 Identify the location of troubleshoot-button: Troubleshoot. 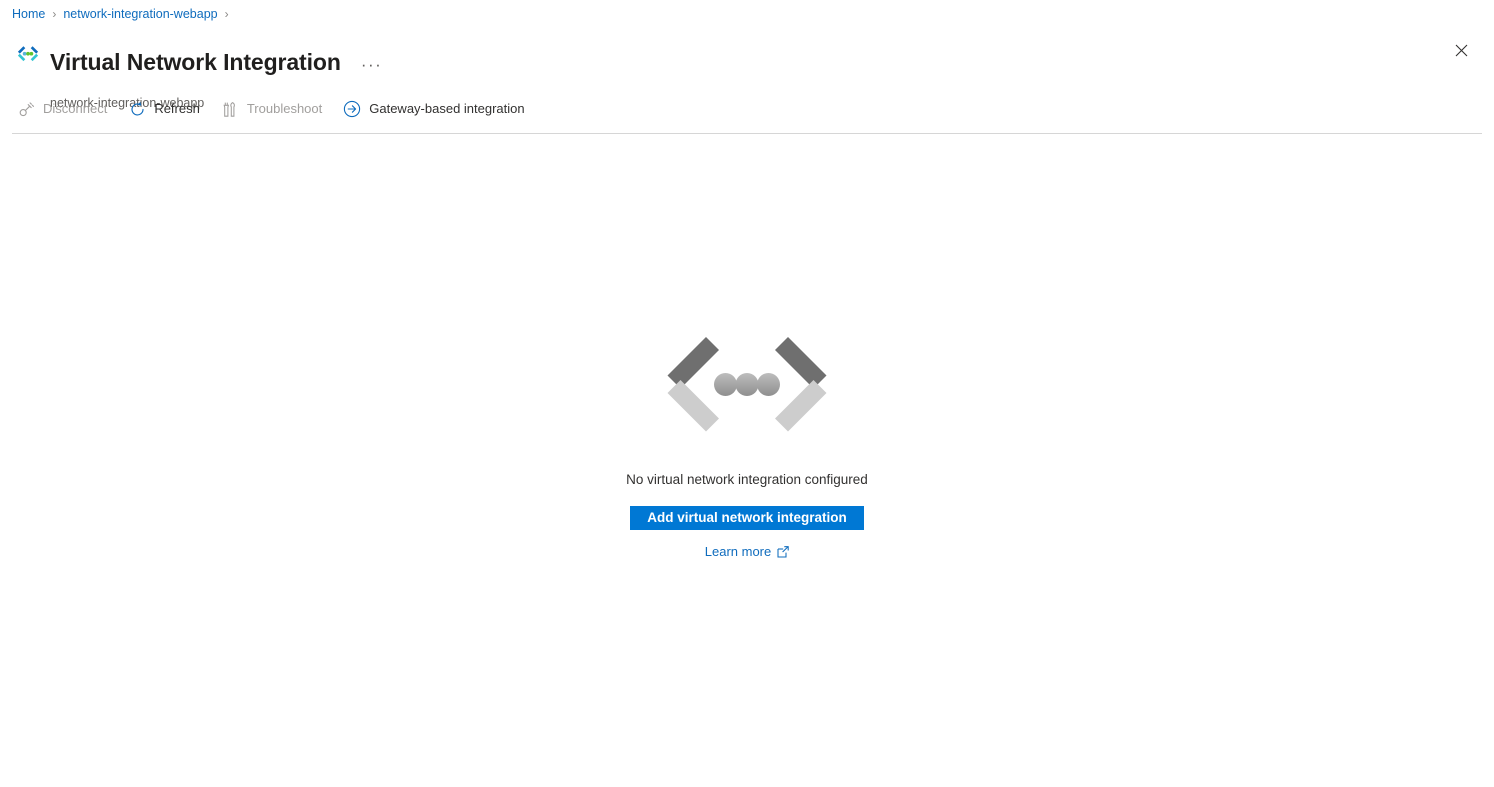
(275, 109).